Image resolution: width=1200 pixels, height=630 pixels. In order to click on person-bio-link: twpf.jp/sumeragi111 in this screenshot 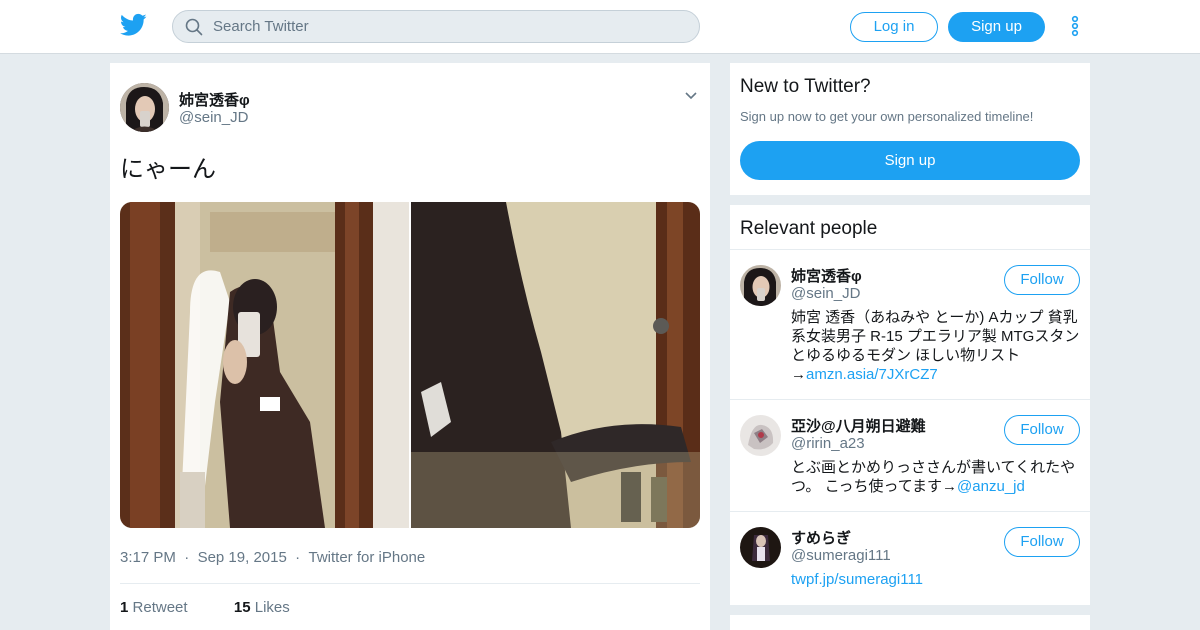, I will do `click(857, 579)`.